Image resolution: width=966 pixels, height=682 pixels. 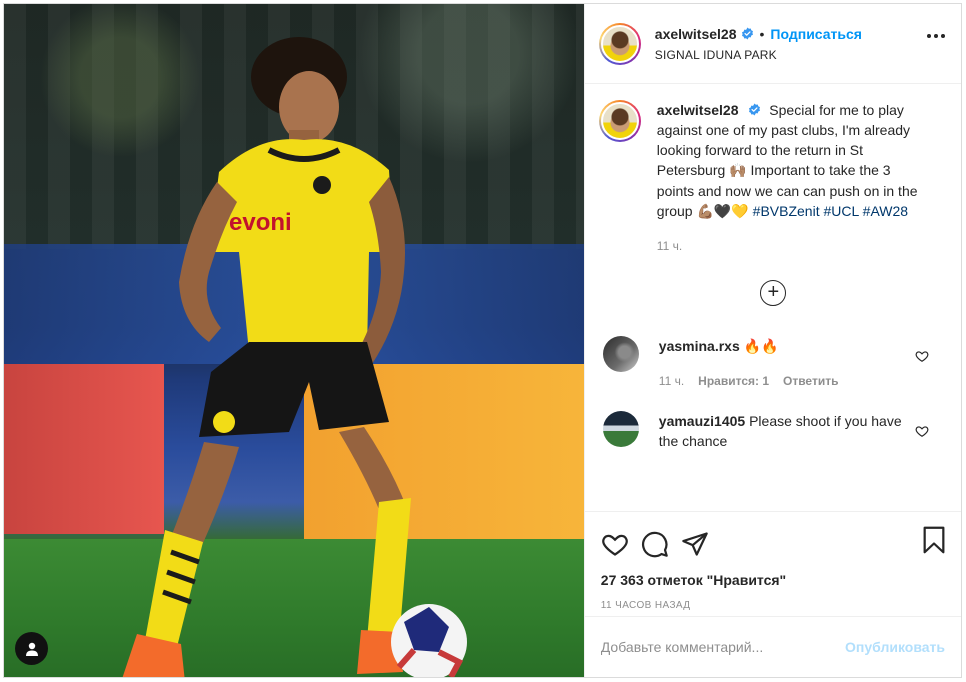 What do you see at coordinates (773, 580) in the screenshot?
I see `likes-count: 27 363 отметок "Нравится"` at bounding box center [773, 580].